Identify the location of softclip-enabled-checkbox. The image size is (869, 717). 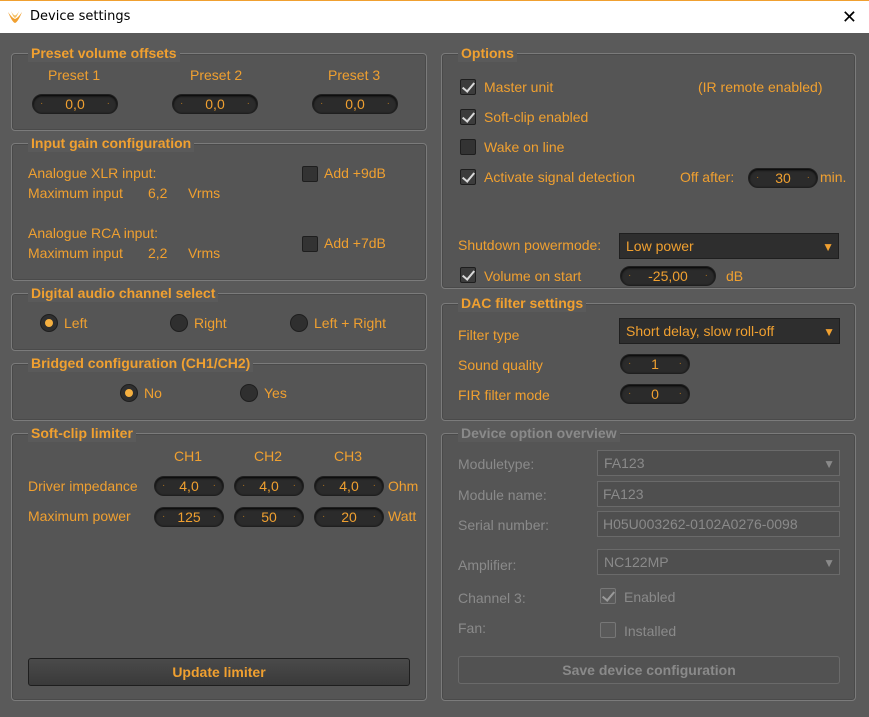
(468, 117).